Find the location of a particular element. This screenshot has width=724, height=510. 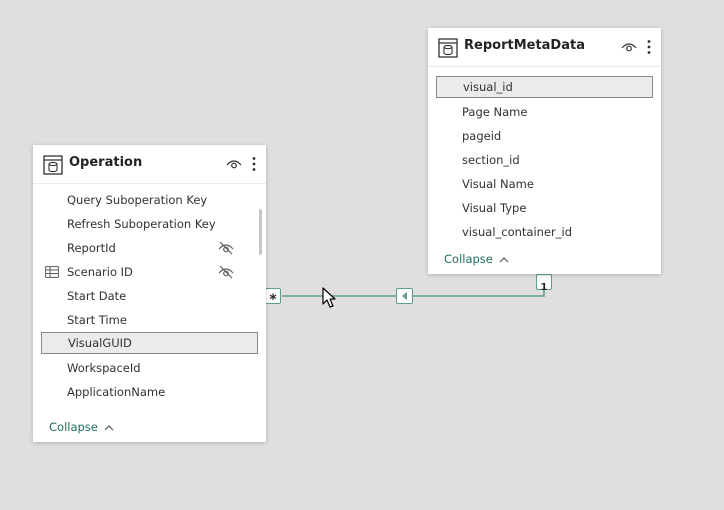

field-scenario-id: Scenario ID is located at coordinates (149, 272).